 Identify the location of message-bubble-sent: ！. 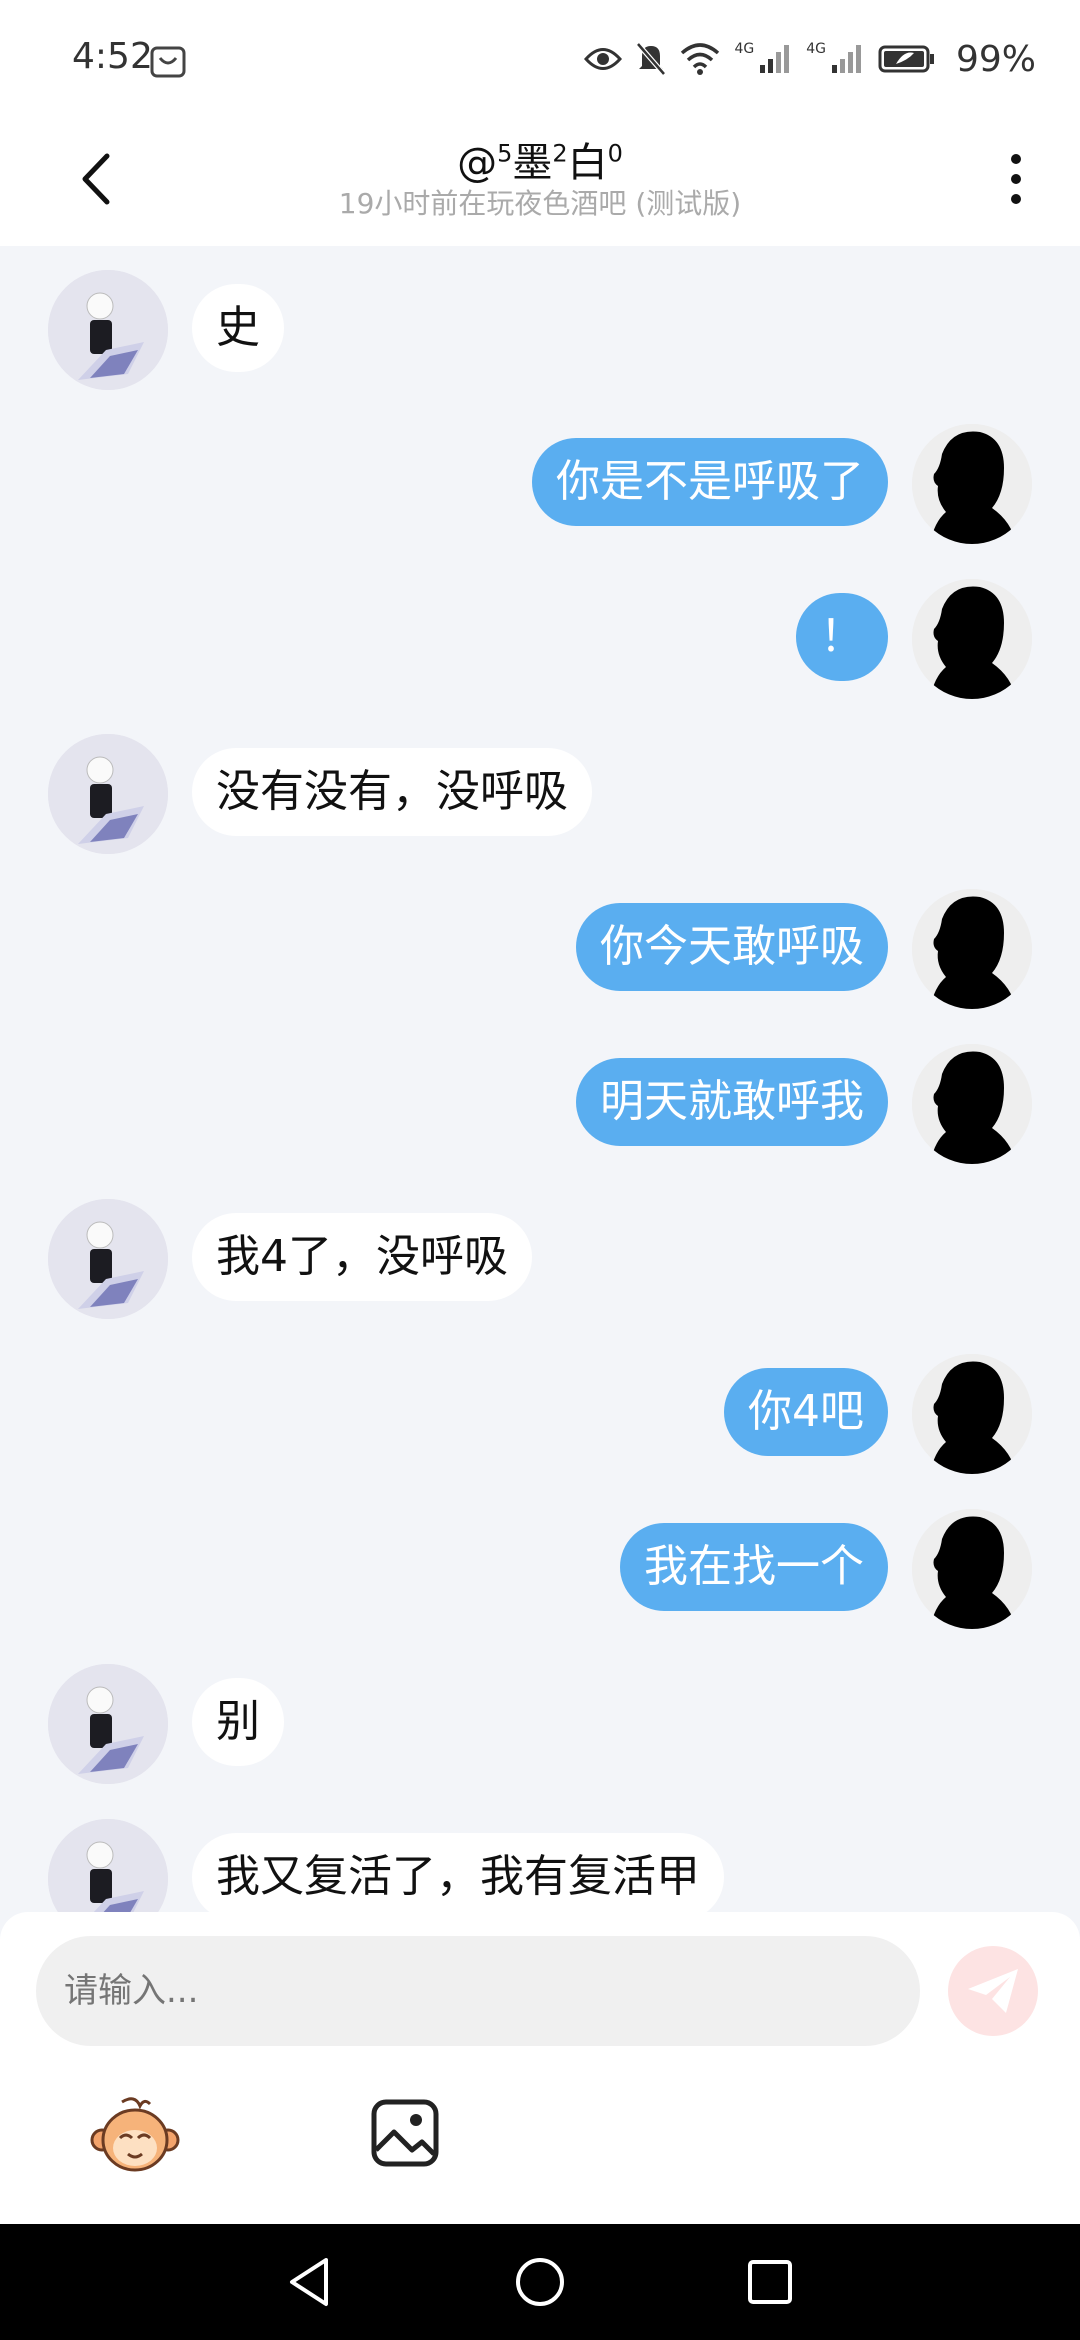
(842, 637).